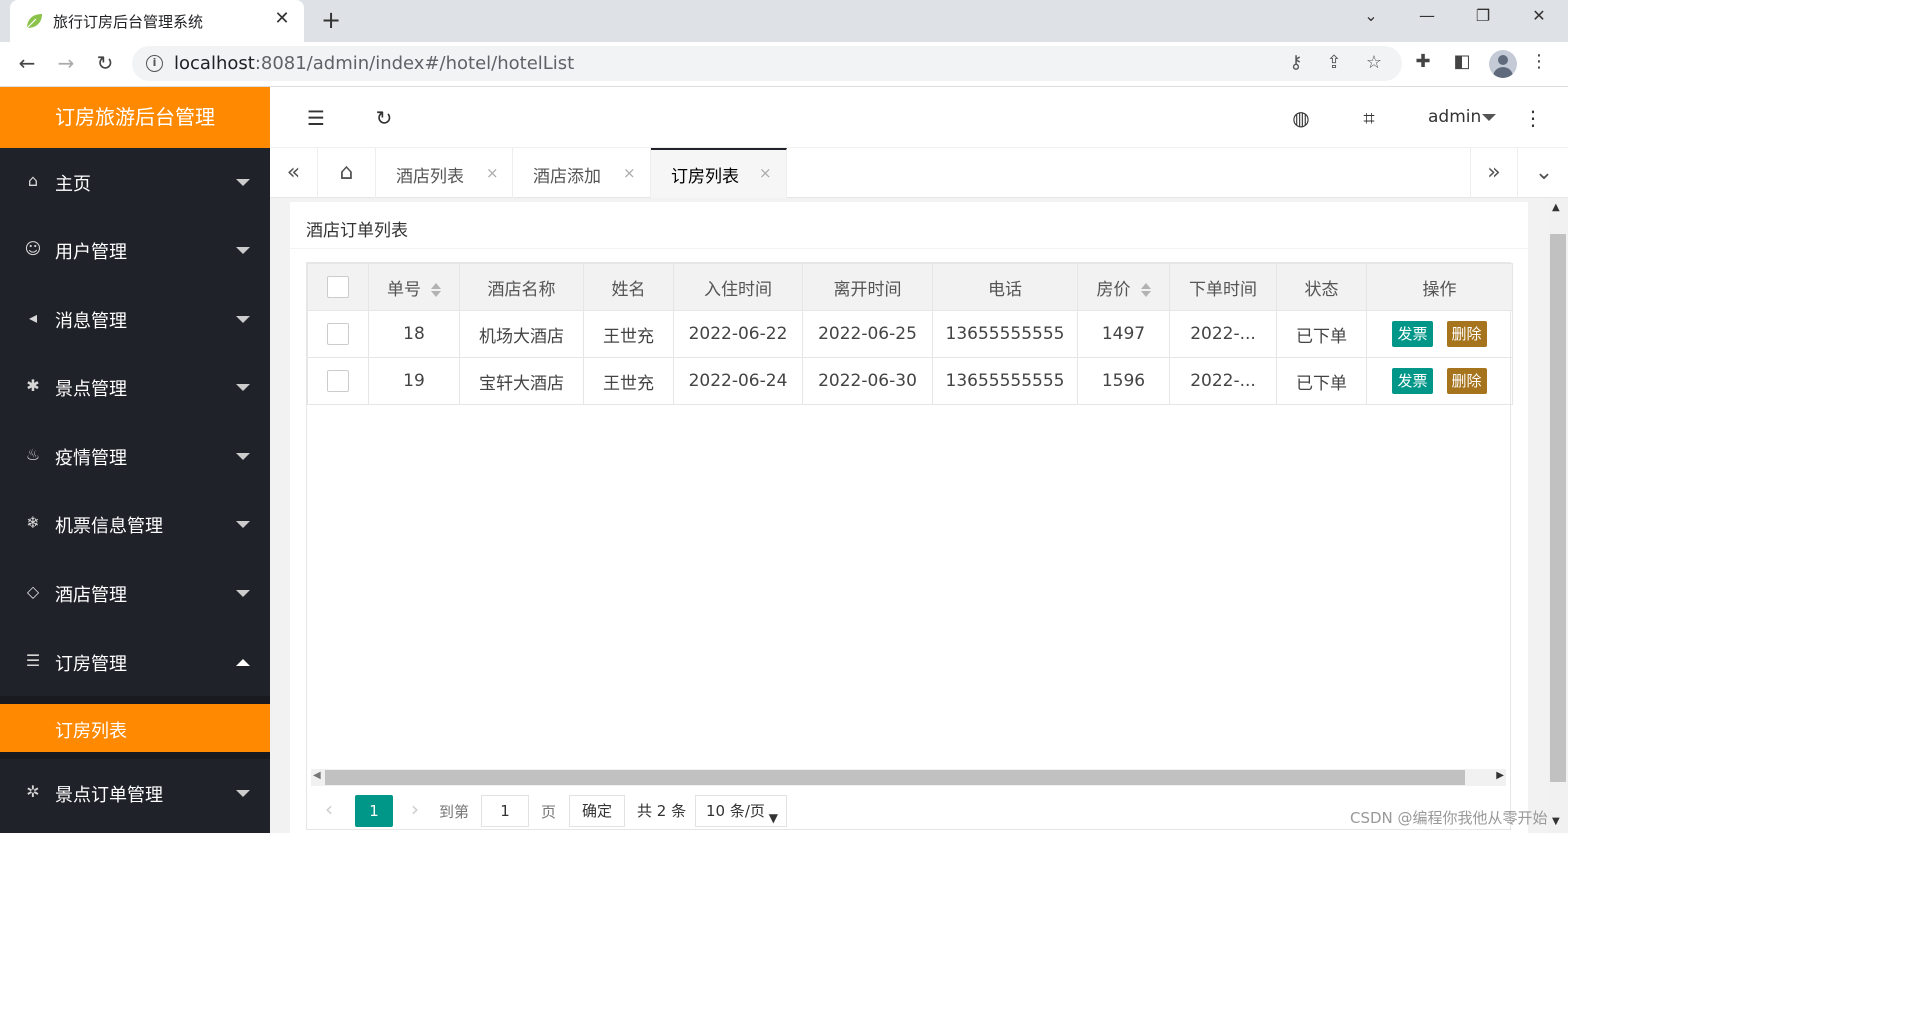  I want to click on header-hotel: 酒店名称, so click(521, 287).